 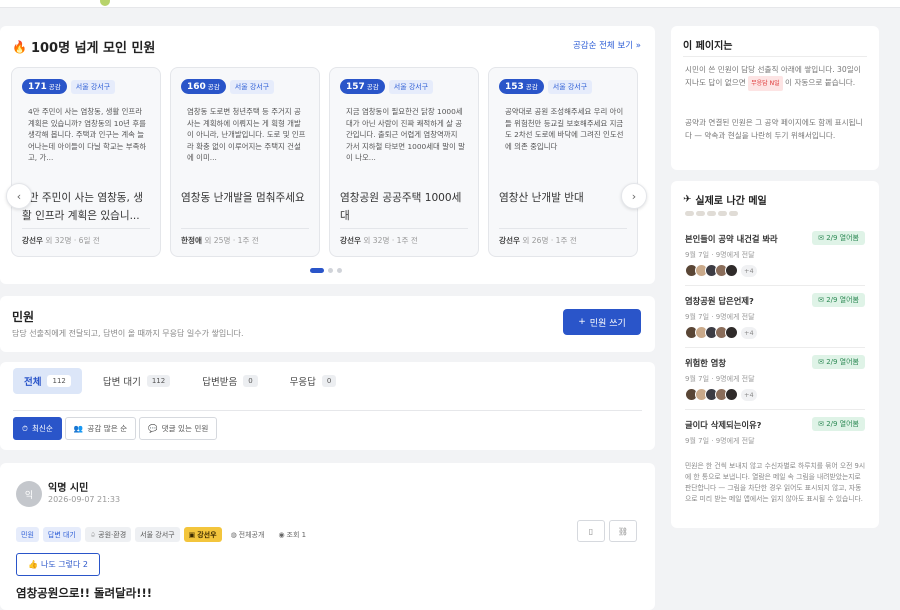 What do you see at coordinates (607, 45) in the screenshot?
I see `featured-more-link: 공감순 전체 보기 »` at bounding box center [607, 45].